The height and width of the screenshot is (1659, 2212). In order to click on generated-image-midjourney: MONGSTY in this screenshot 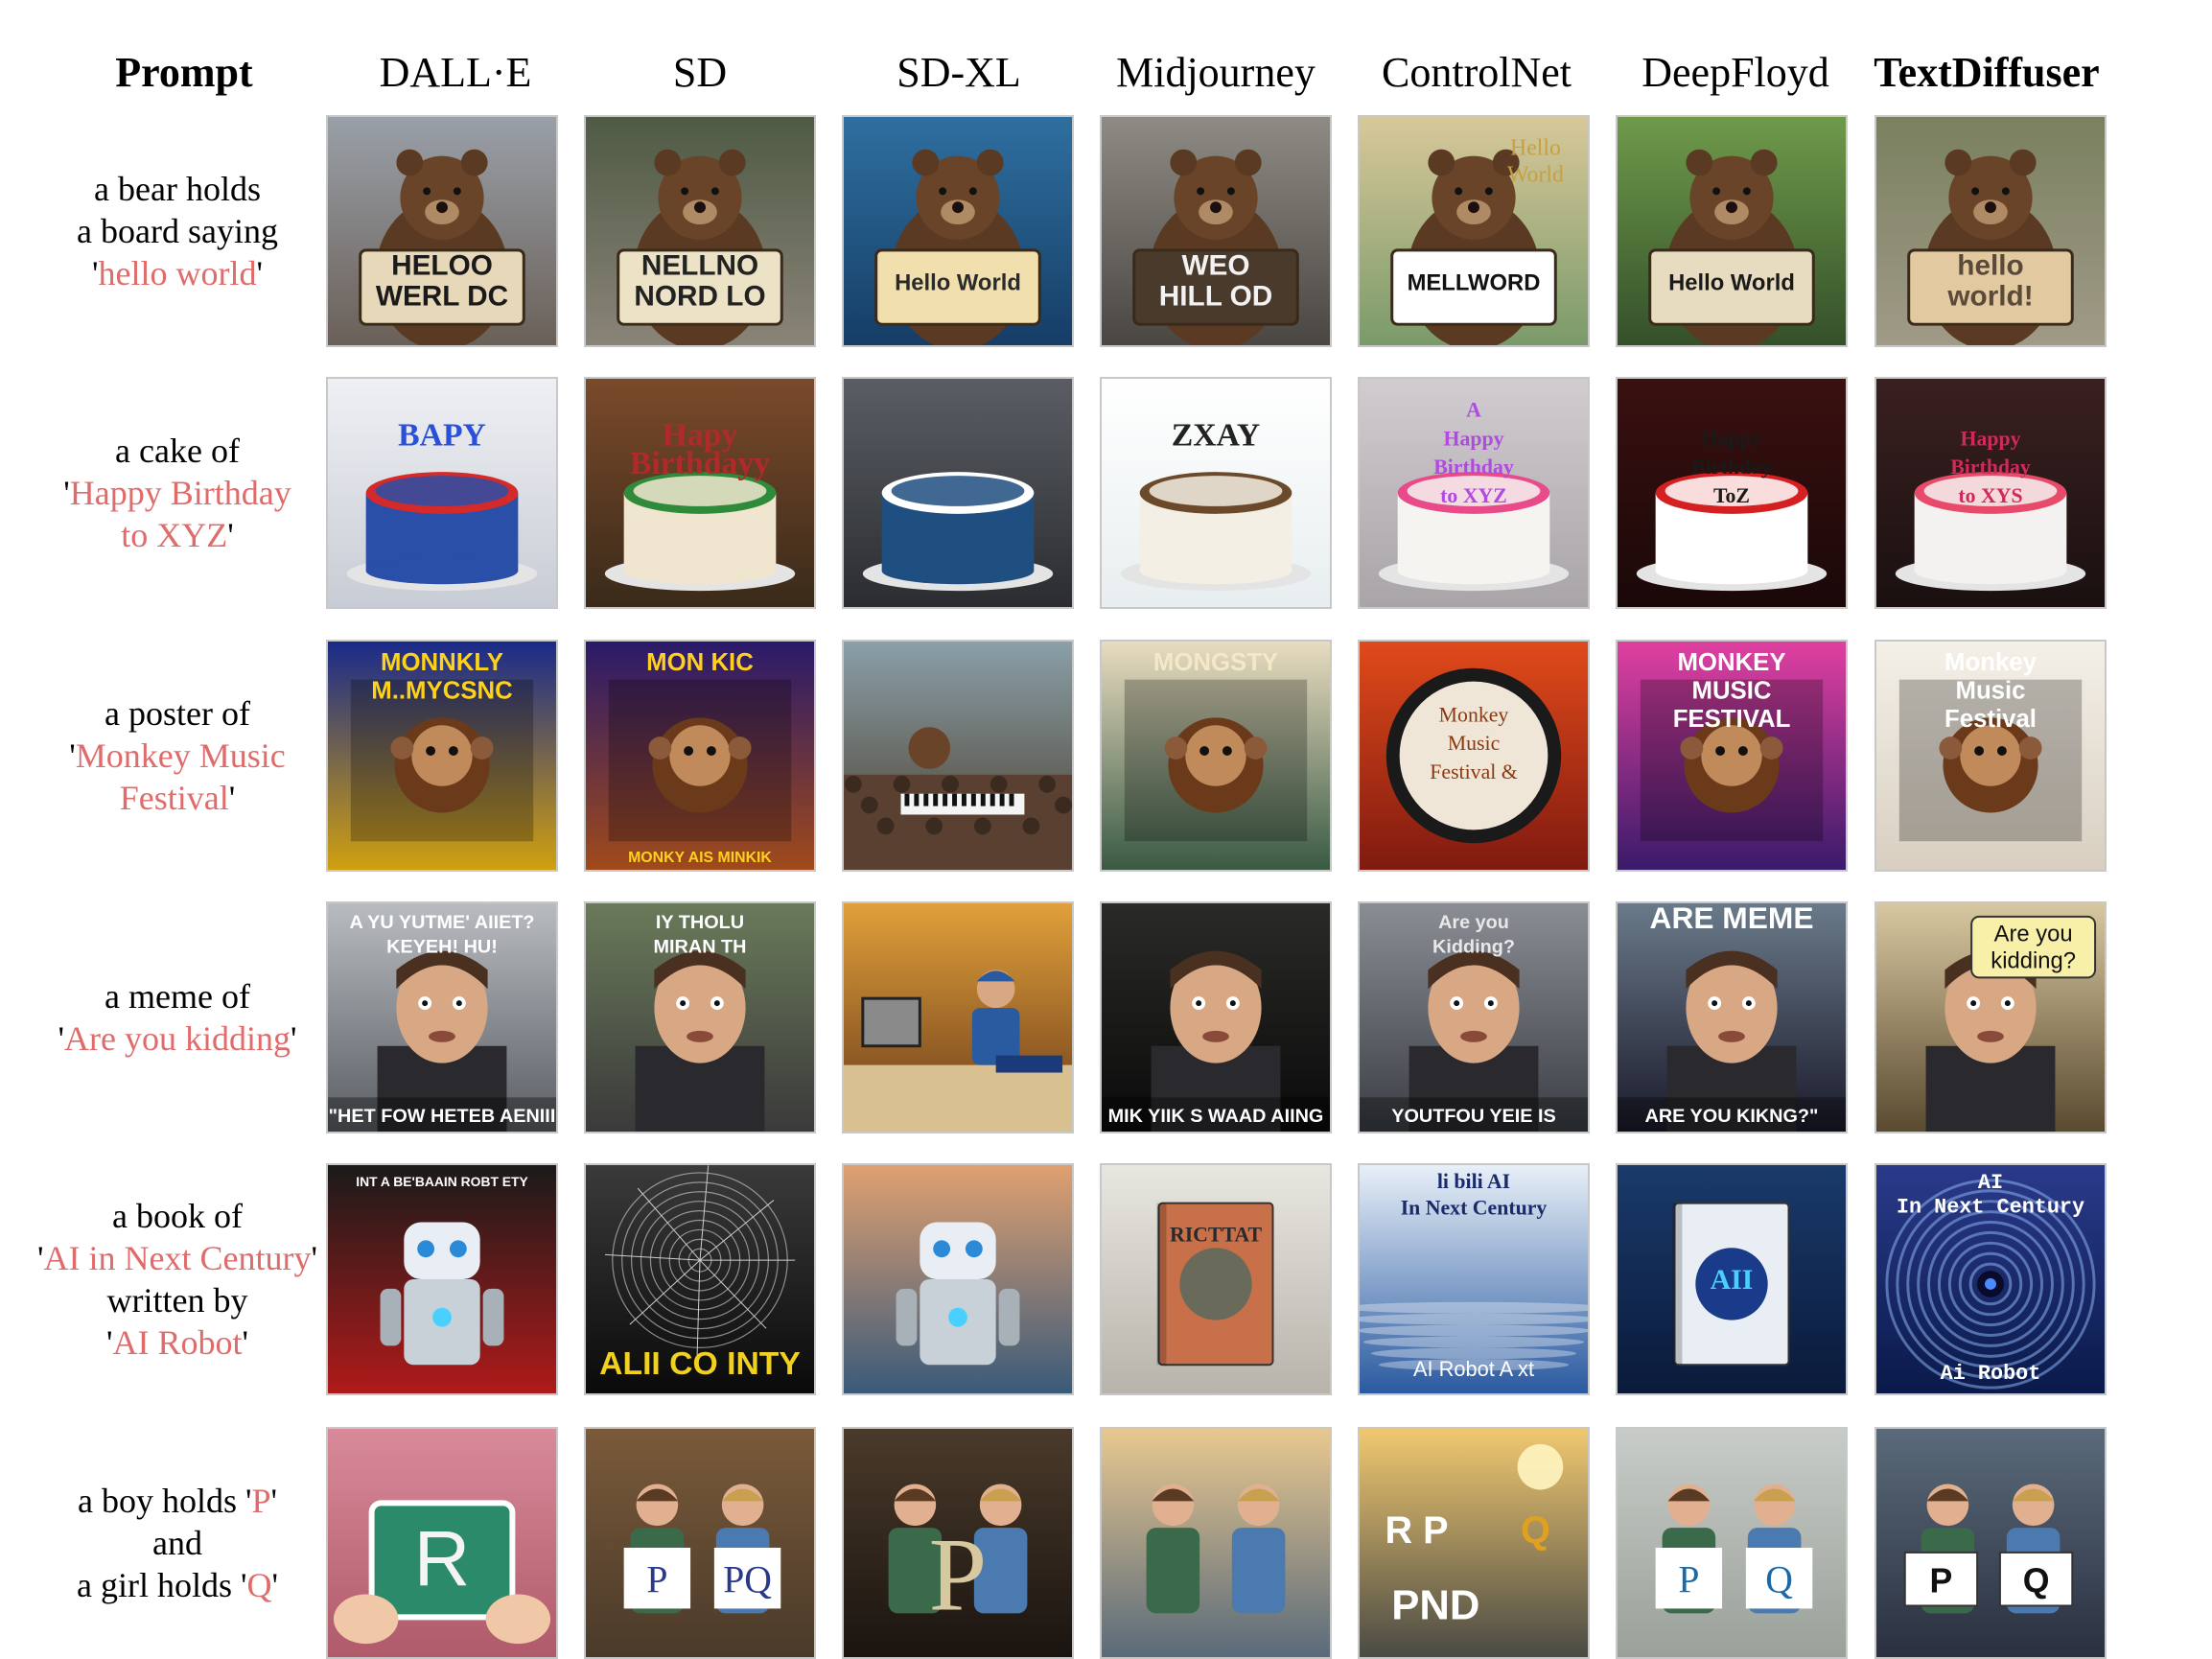, I will do `click(1216, 756)`.